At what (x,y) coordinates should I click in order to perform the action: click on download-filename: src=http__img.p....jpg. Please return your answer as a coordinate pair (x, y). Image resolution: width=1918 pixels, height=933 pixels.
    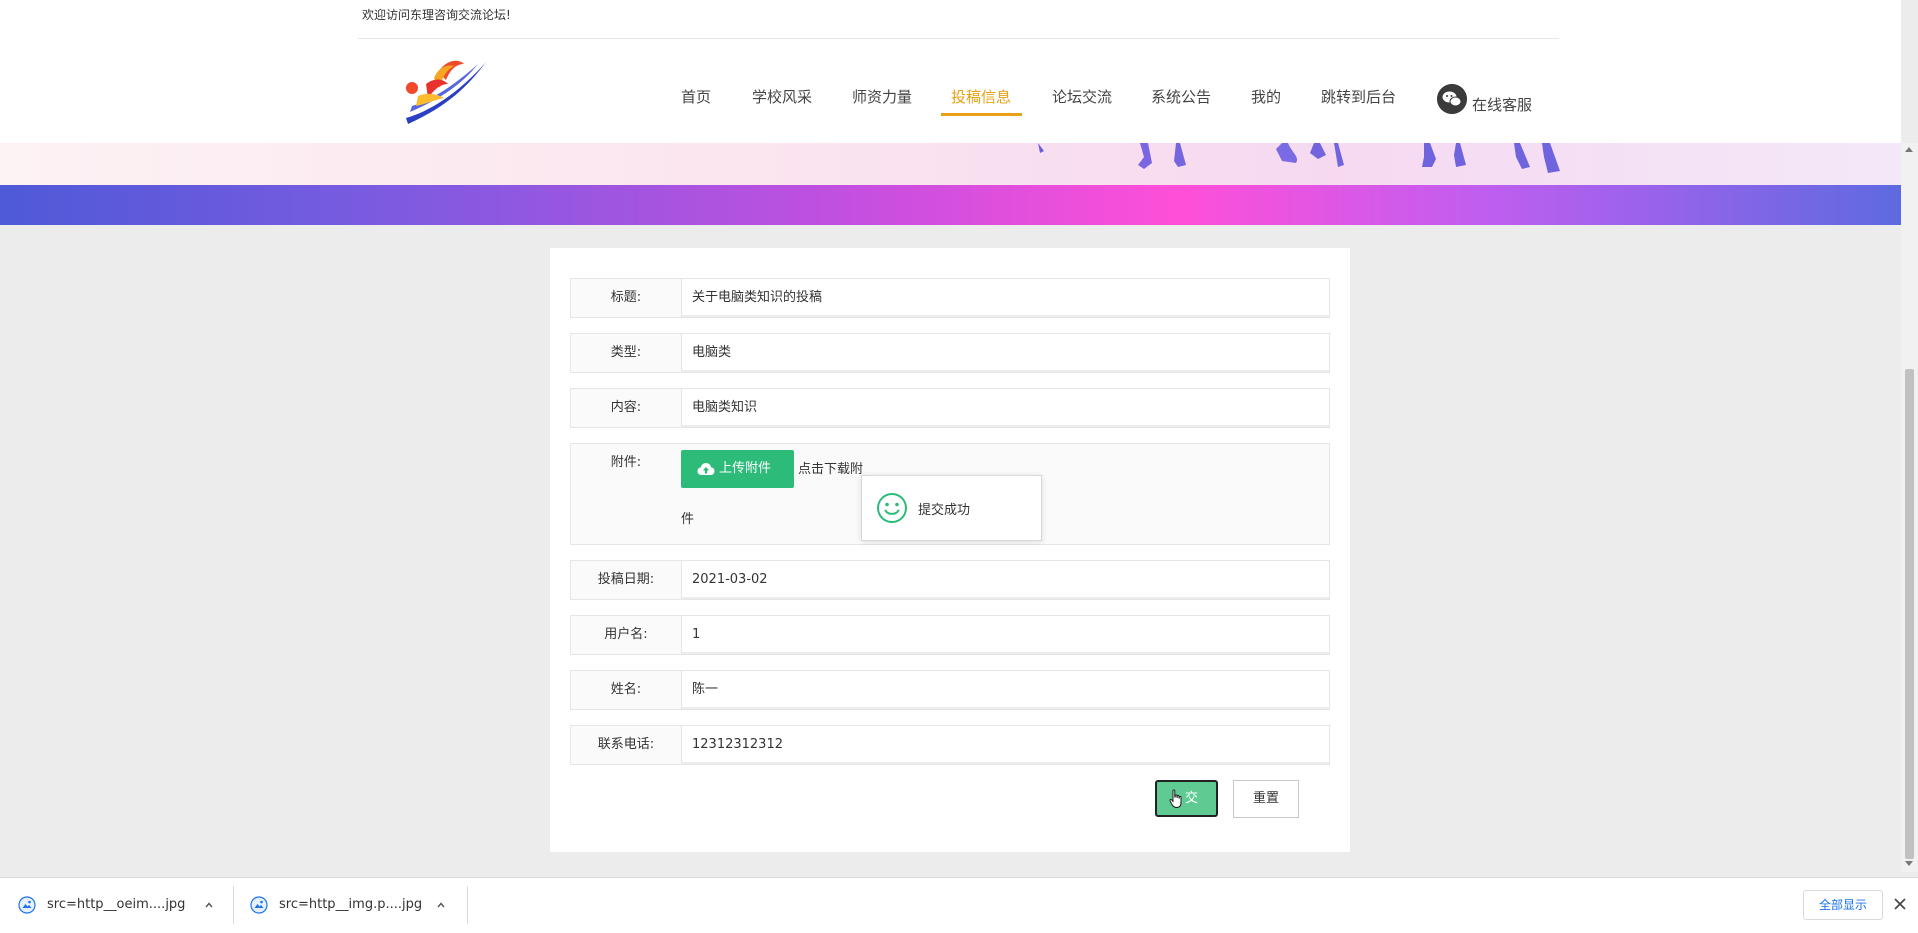
    Looking at the image, I should click on (351, 904).